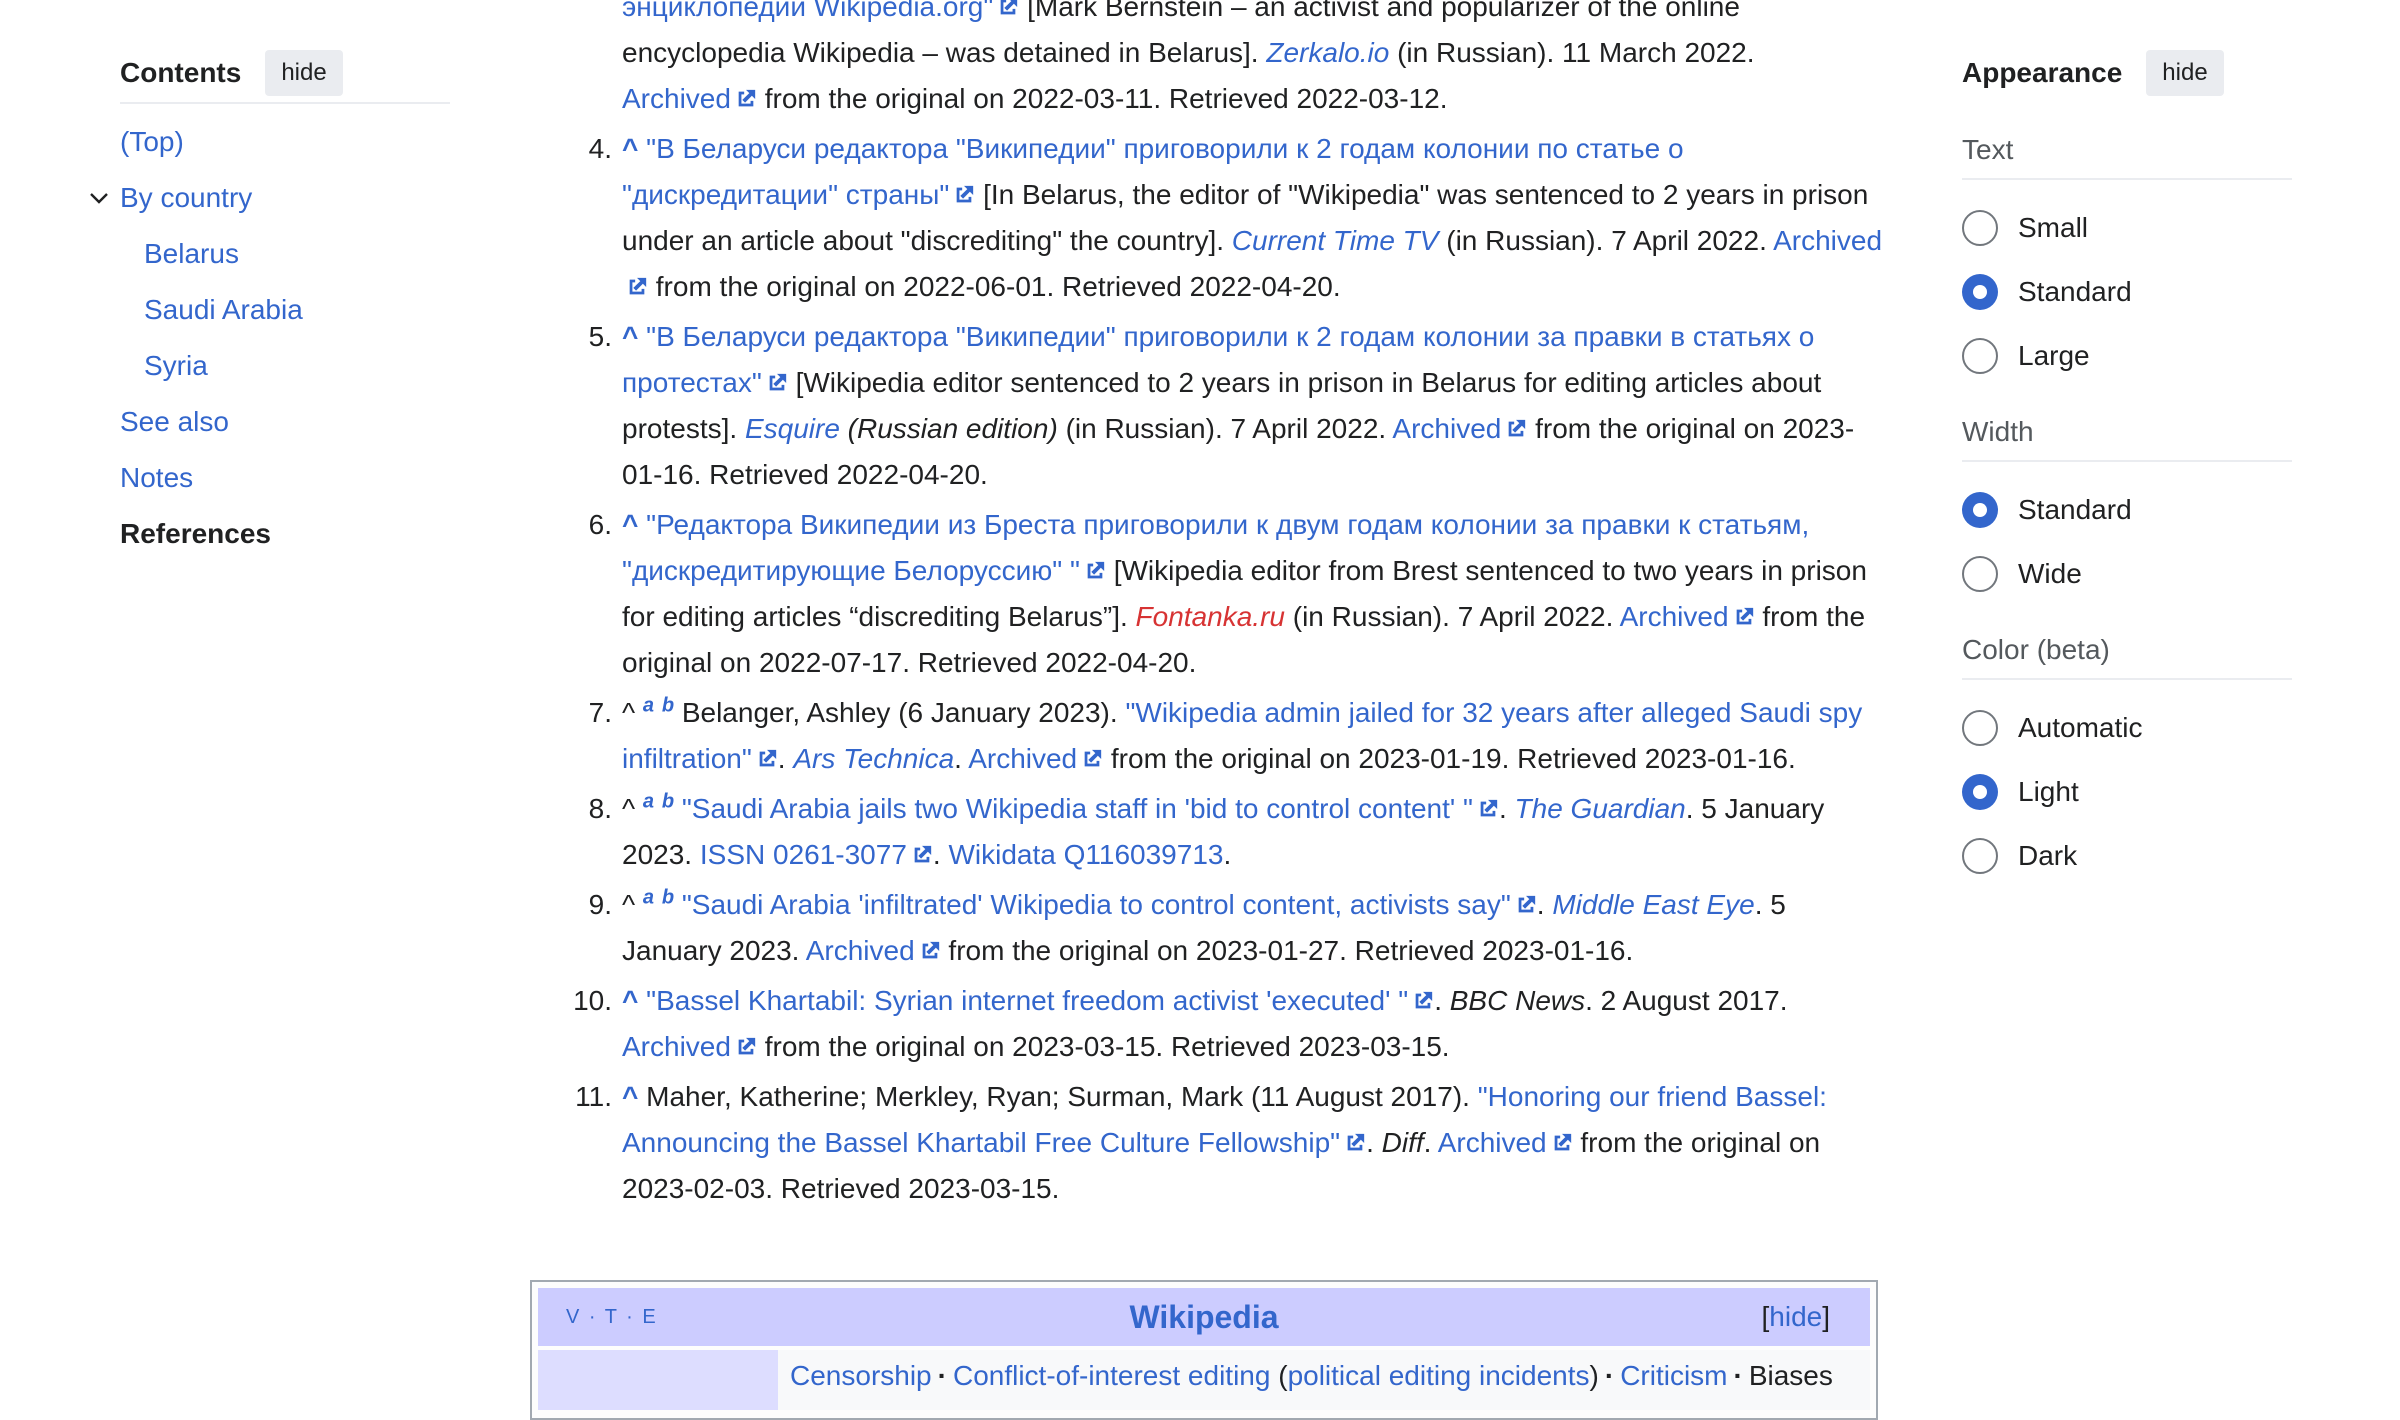  I want to click on color-automatic-option: Automatic, so click(2127, 728).